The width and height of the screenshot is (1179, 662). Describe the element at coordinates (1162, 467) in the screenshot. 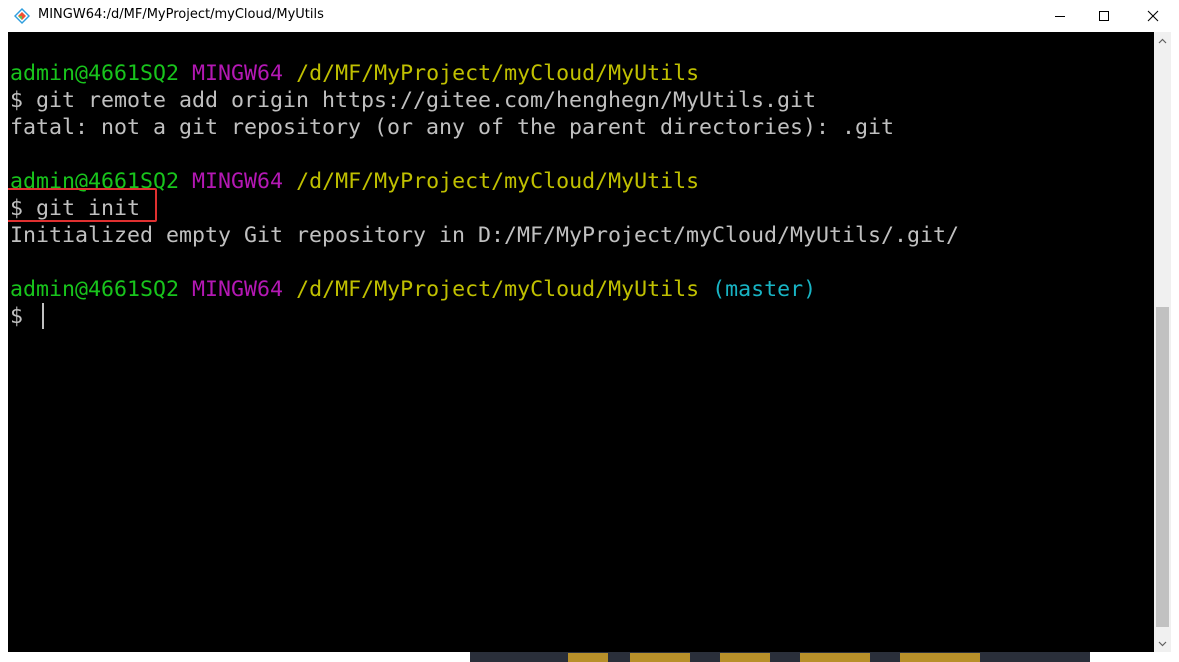

I see `scroll-thumb` at that location.